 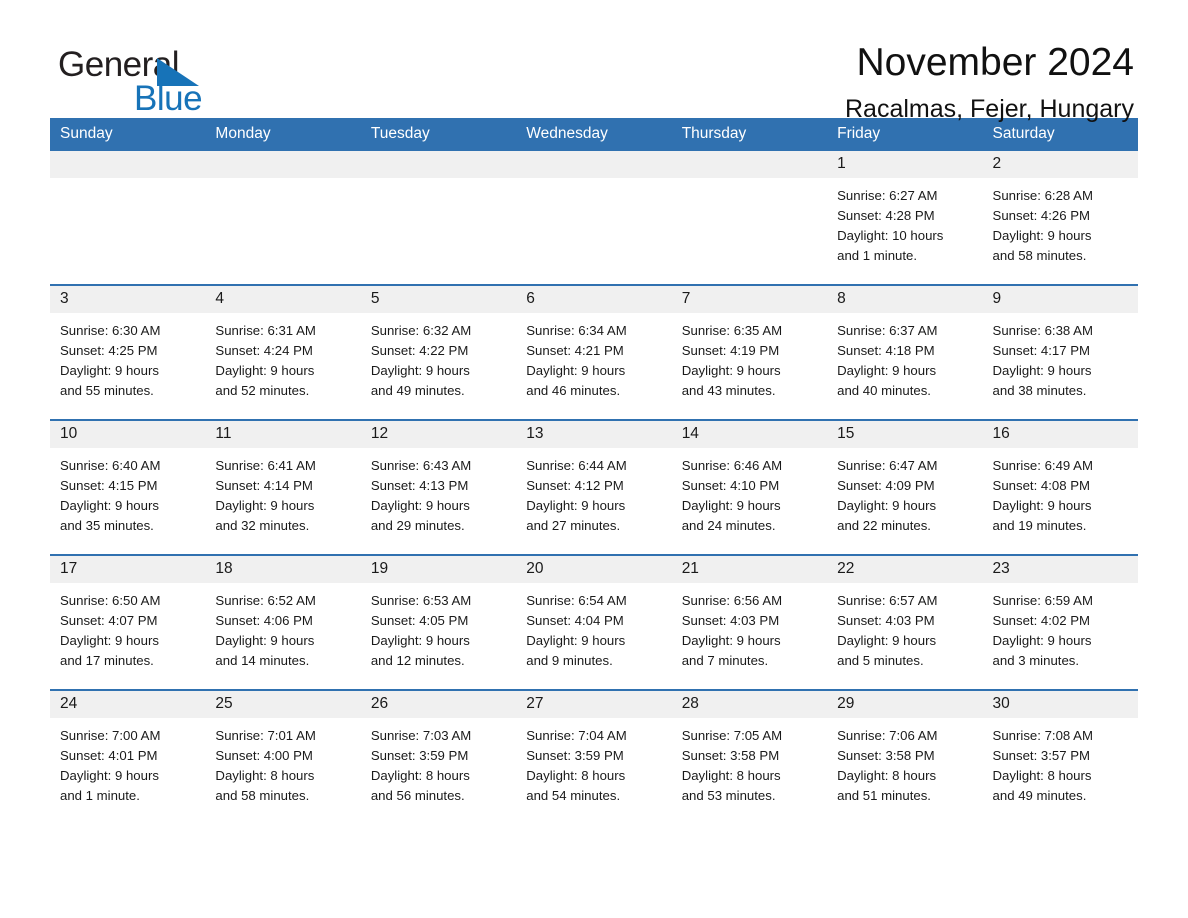 I want to click on day-detail-line: and 17 minutes., so click(x=107, y=660).